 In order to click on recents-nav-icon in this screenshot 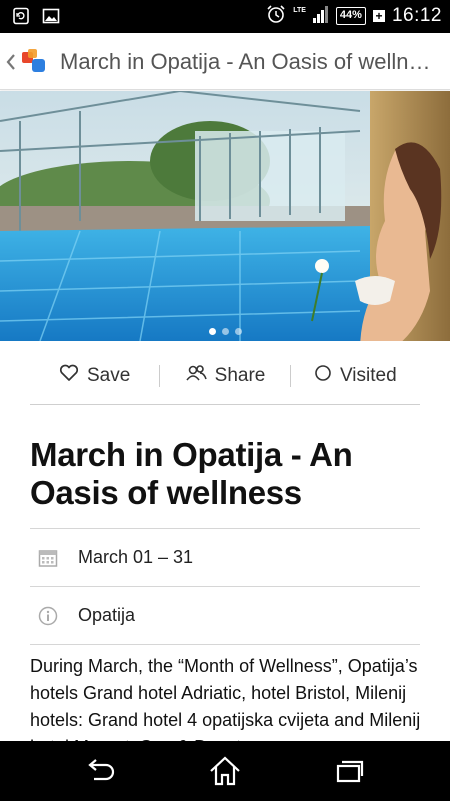, I will do `click(350, 771)`.